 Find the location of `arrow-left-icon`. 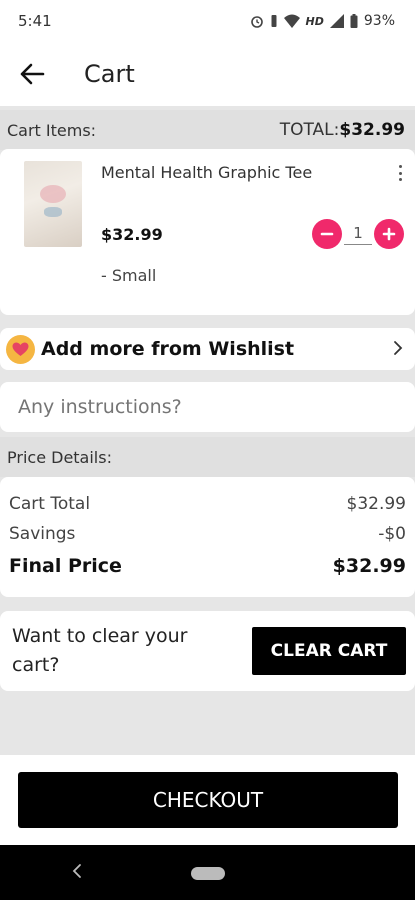

arrow-left-icon is located at coordinates (32, 74).